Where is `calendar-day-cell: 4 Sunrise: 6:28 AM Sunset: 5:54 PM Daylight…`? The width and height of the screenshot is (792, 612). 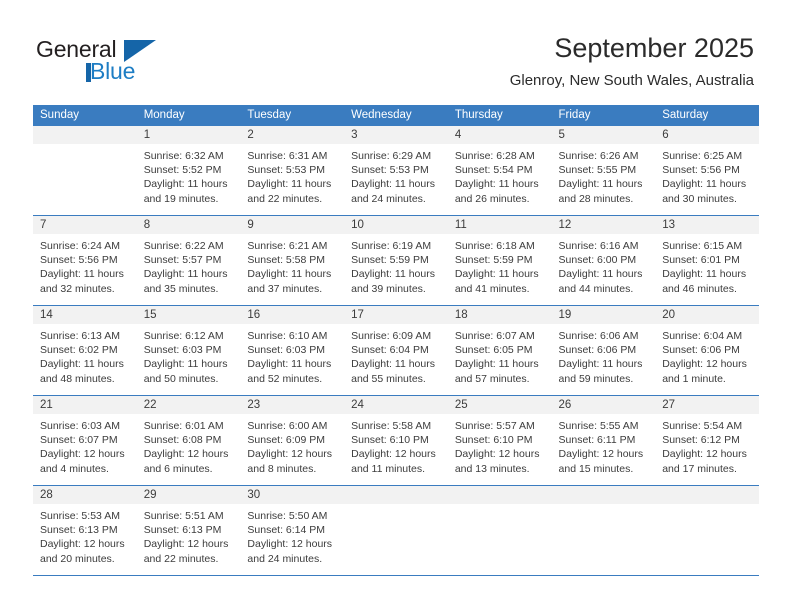
calendar-day-cell: 4 Sunrise: 6:28 AM Sunset: 5:54 PM Daylight… is located at coordinates (499, 170).